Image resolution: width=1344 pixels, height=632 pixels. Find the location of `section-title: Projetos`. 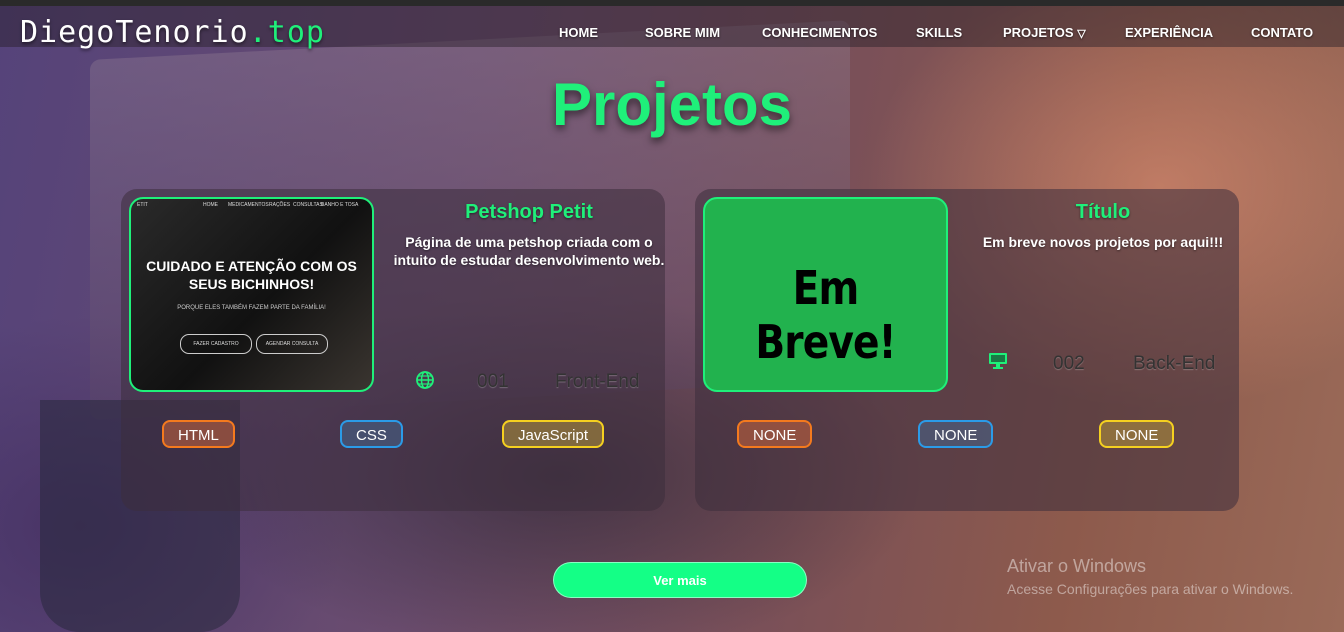

section-title: Projetos is located at coordinates (672, 104).